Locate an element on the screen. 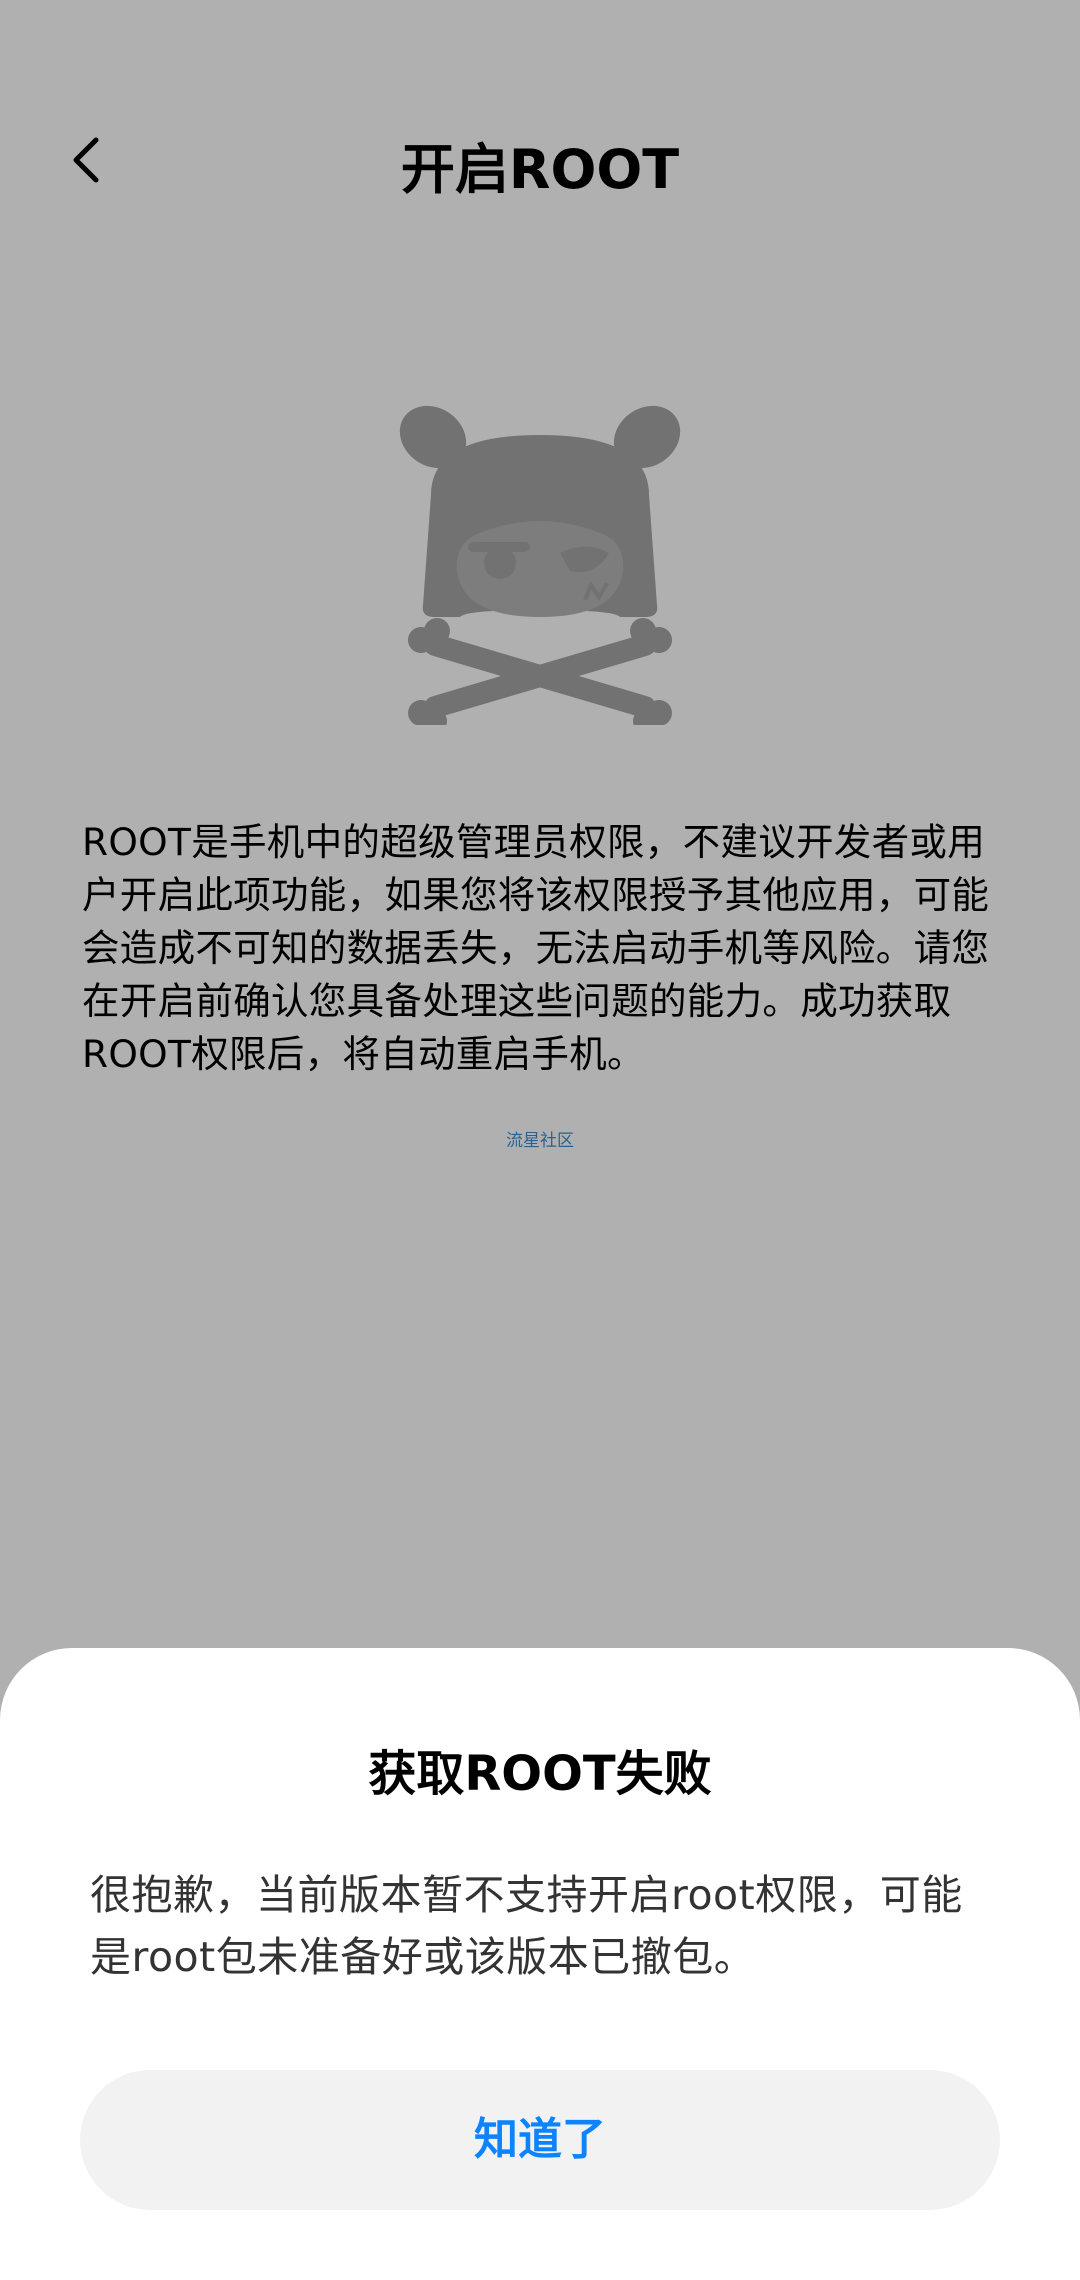 The height and width of the screenshot is (2280, 1080). got-it-button: 知道了 is located at coordinates (540, 2140).